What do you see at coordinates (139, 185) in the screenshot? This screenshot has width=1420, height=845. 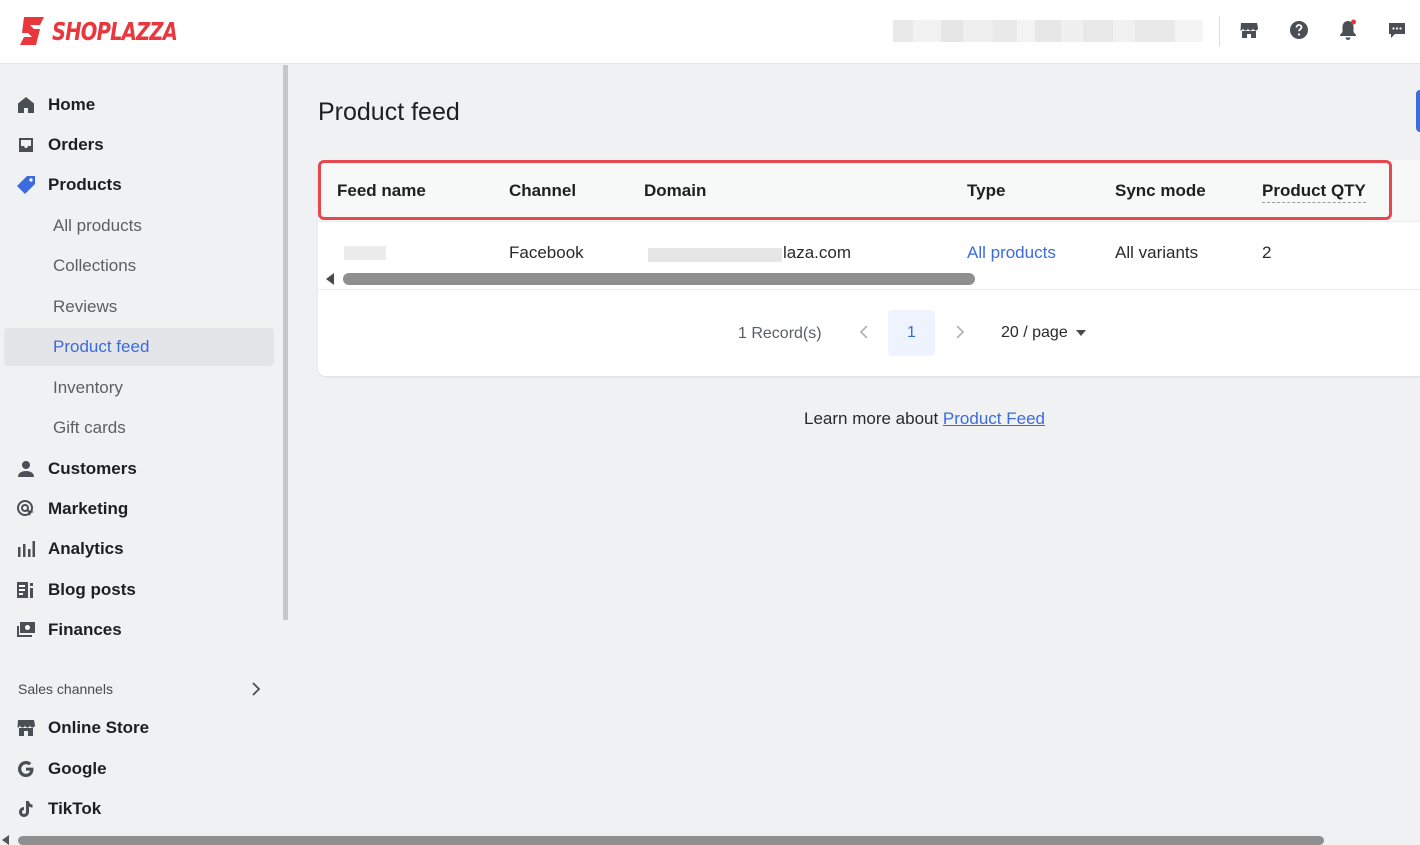 I see `sidebar-item-products: Products` at bounding box center [139, 185].